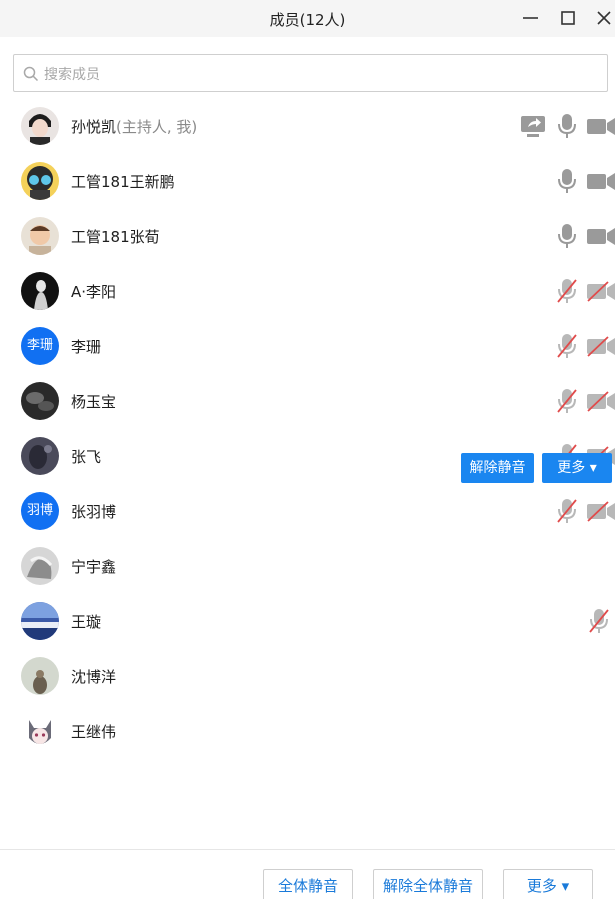 This screenshot has width=615, height=899. I want to click on member-row: 沈博洋, so click(307, 675).